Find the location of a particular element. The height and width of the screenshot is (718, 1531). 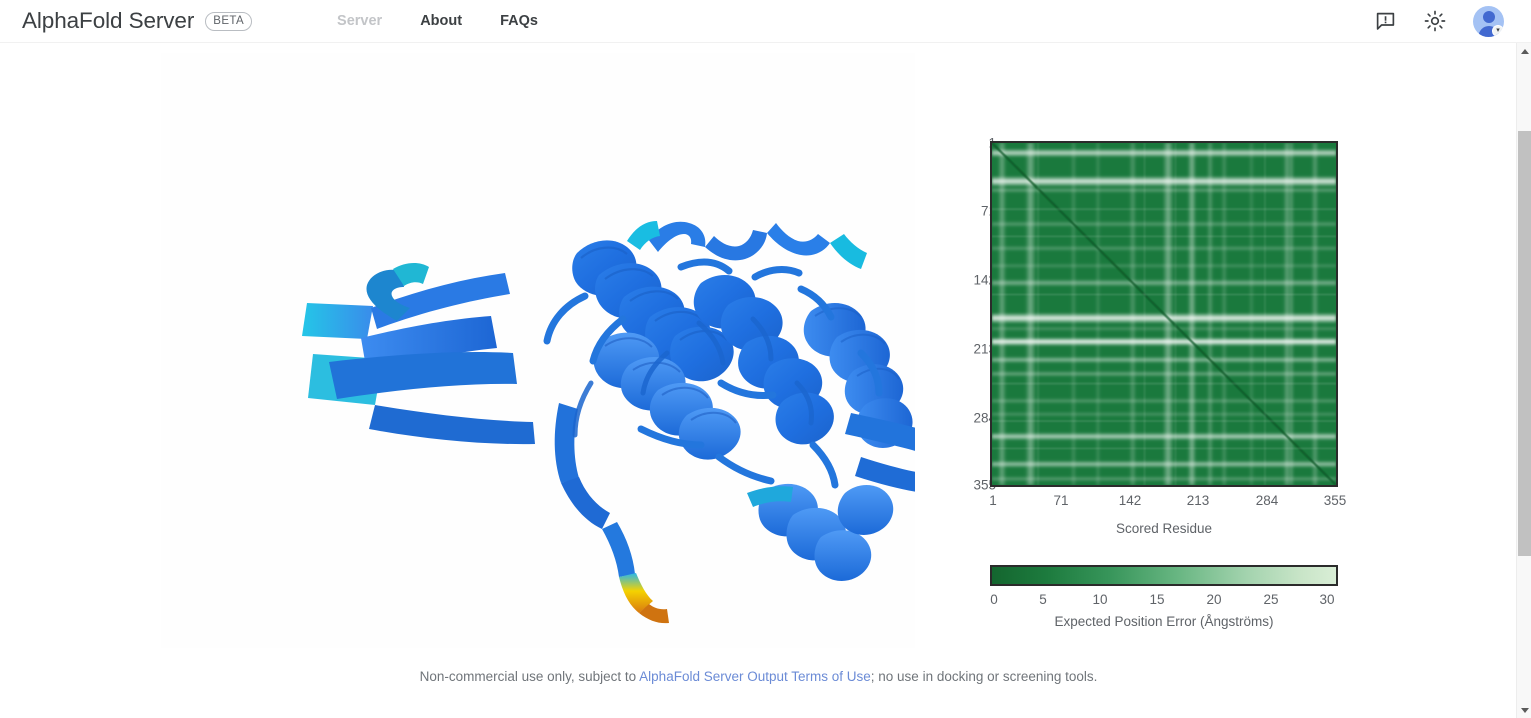

scrollbar-thumb is located at coordinates (1524, 343).